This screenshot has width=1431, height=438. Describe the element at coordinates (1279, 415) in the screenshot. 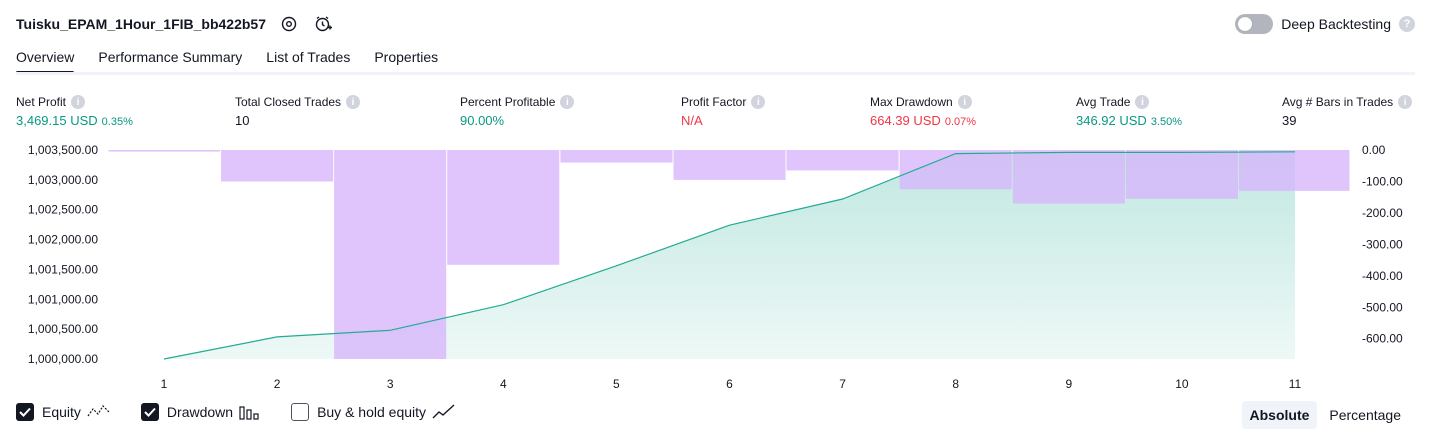

I see `absolute-button: Absolute` at that location.